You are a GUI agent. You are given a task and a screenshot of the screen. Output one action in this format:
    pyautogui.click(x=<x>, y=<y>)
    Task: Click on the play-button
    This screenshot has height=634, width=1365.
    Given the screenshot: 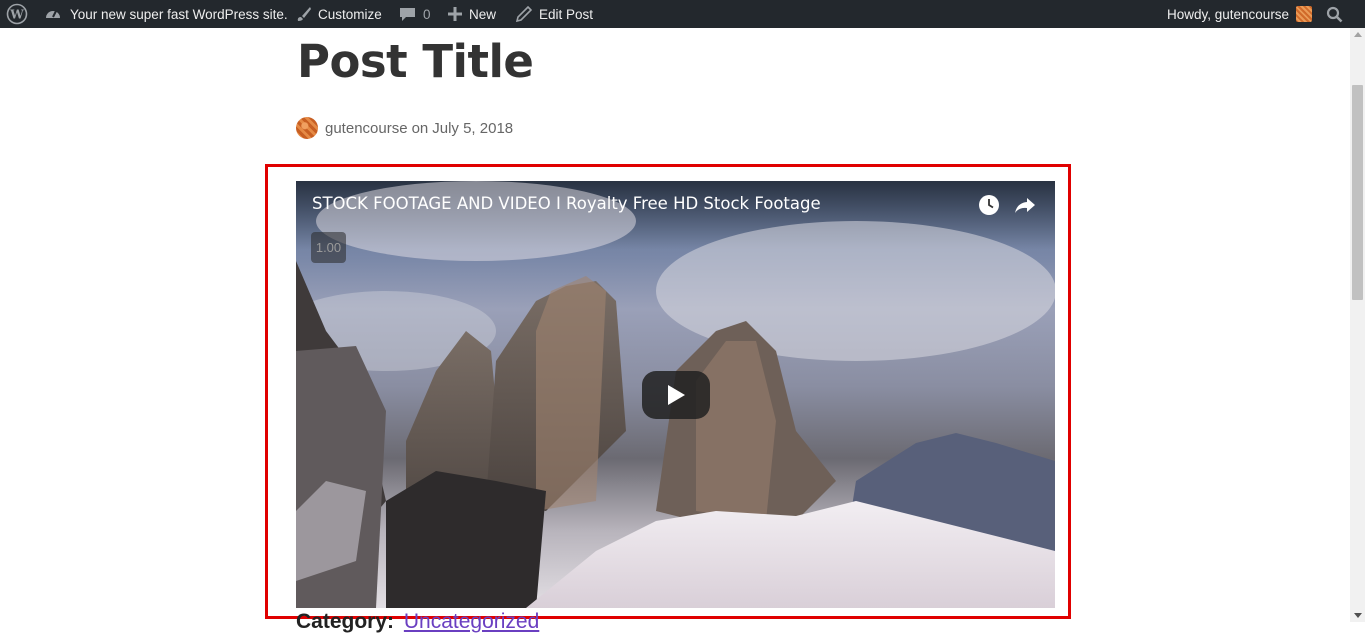 What is the action you would take?
    pyautogui.click(x=676, y=395)
    